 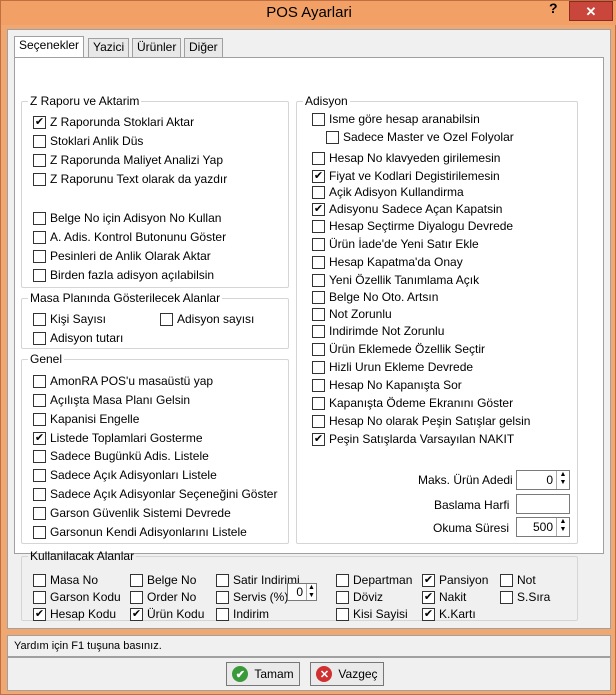 What do you see at coordinates (395, 280) in the screenshot?
I see `checkbox-yeni-zellik-tan-mlama-a-k: Yeni Özellik Tanımlama Açık` at bounding box center [395, 280].